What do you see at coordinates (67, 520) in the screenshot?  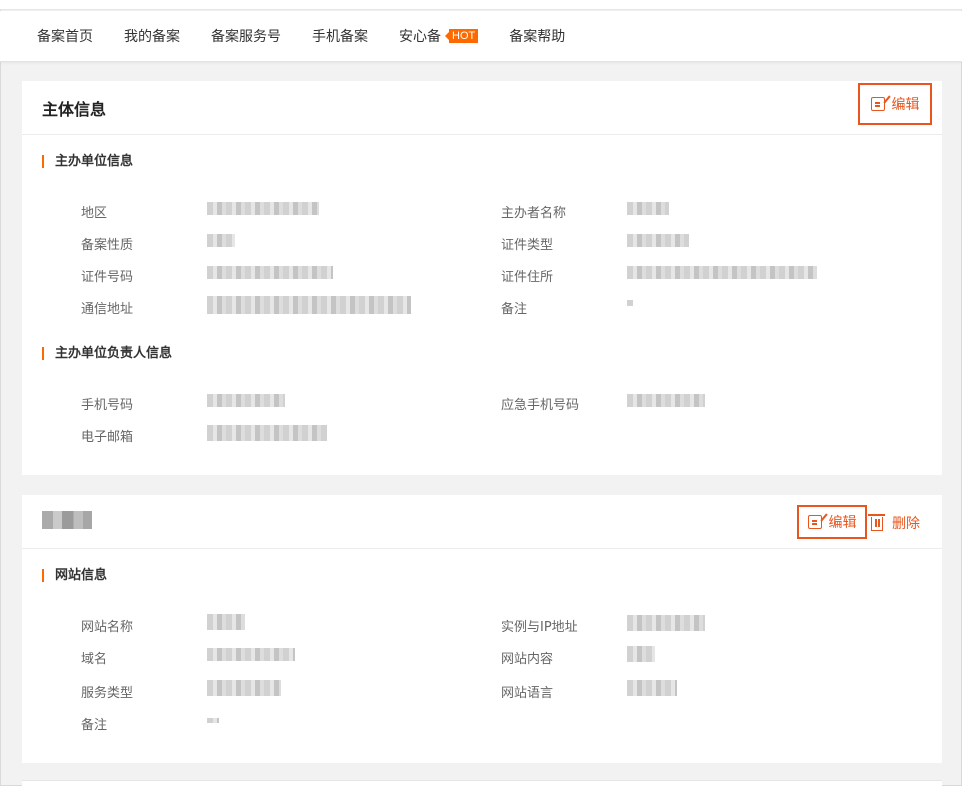 I see `website-title-blurred` at bounding box center [67, 520].